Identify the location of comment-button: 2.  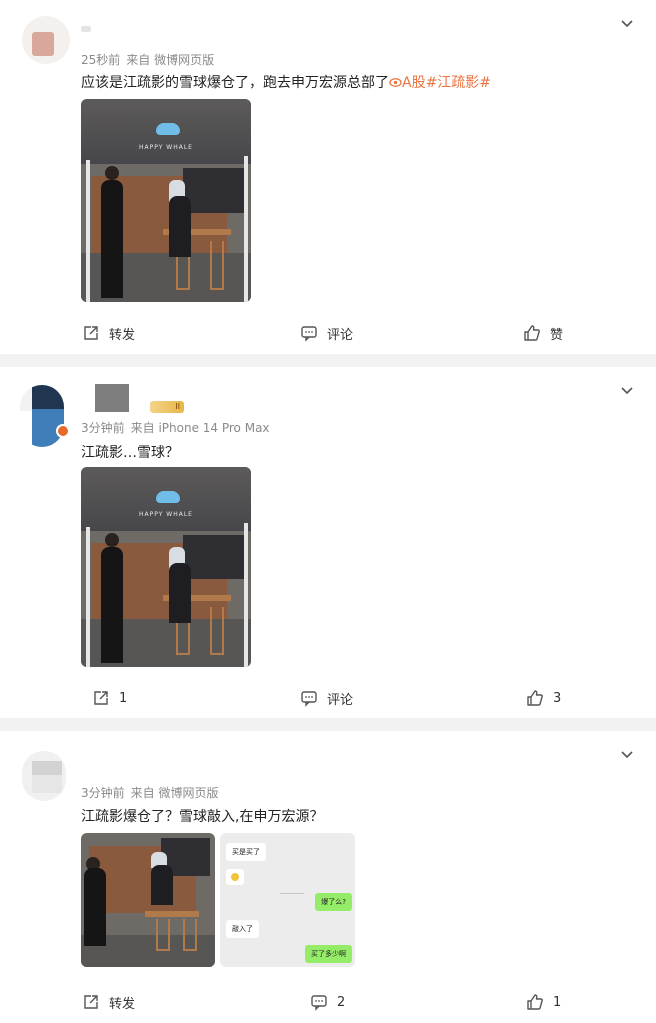
(327, 1002).